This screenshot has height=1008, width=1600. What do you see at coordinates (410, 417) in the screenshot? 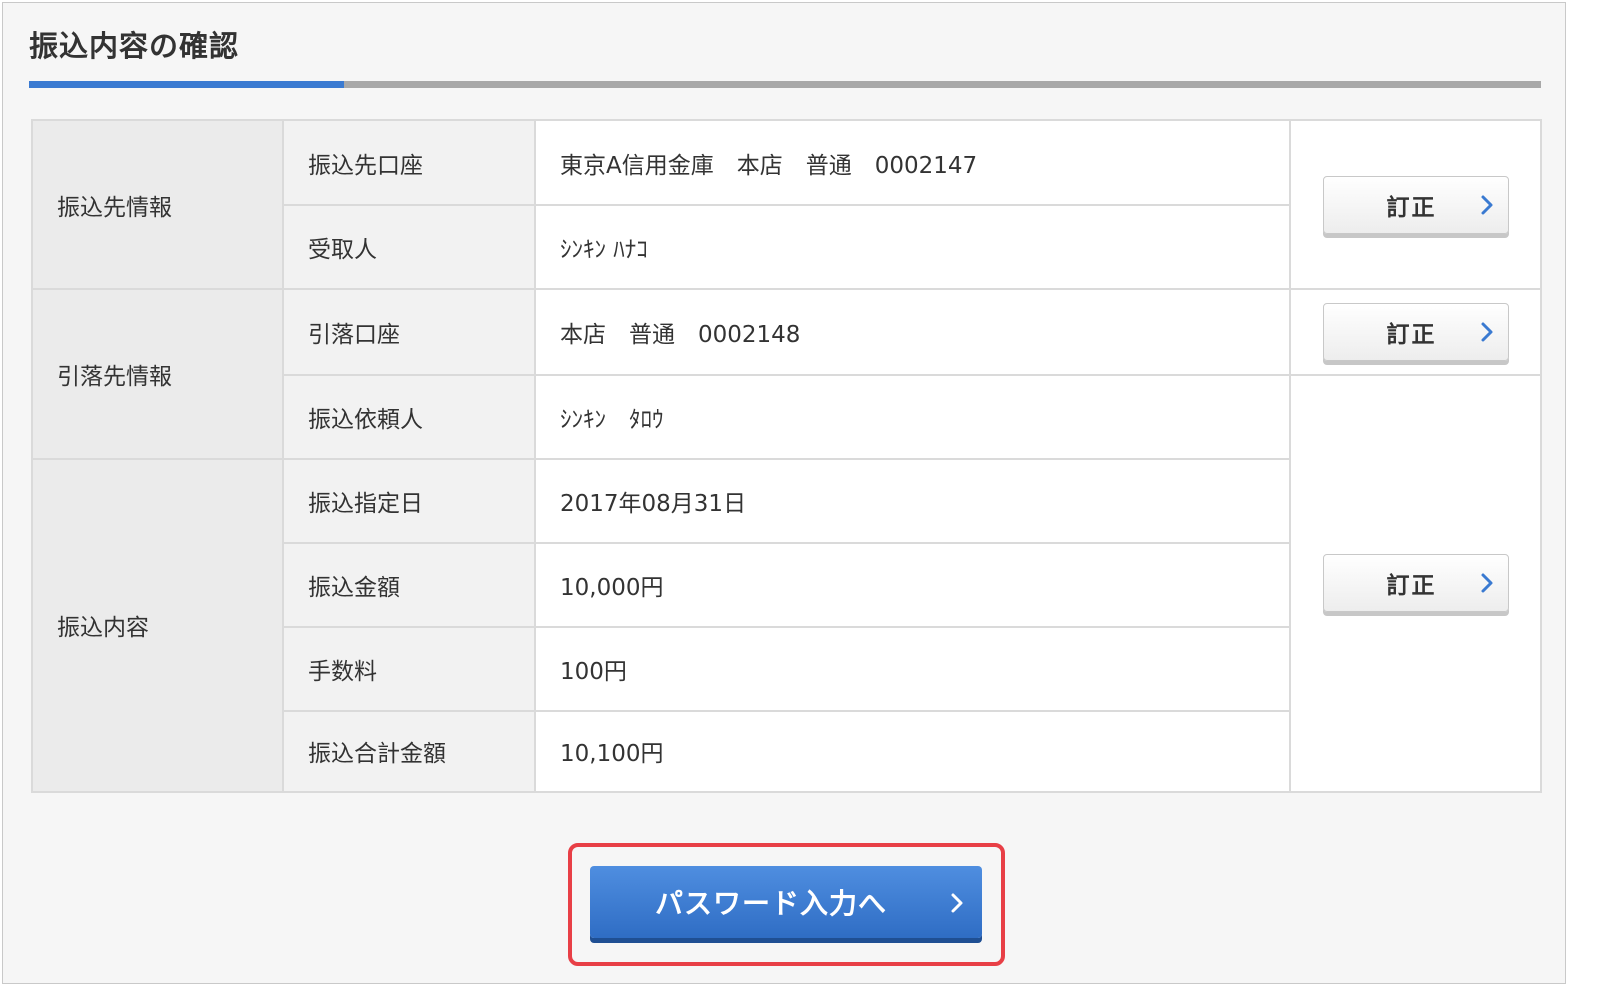
I see `label-requester: 振込依頼人` at bounding box center [410, 417].